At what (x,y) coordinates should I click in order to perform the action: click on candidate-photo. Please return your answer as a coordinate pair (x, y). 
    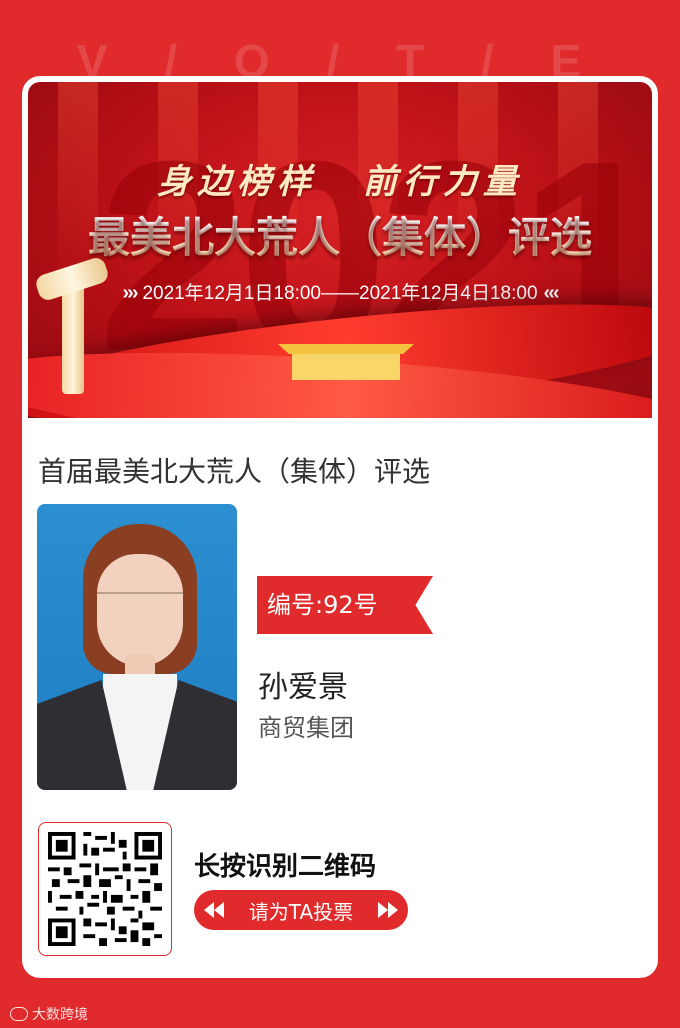
    Looking at the image, I should click on (137, 647).